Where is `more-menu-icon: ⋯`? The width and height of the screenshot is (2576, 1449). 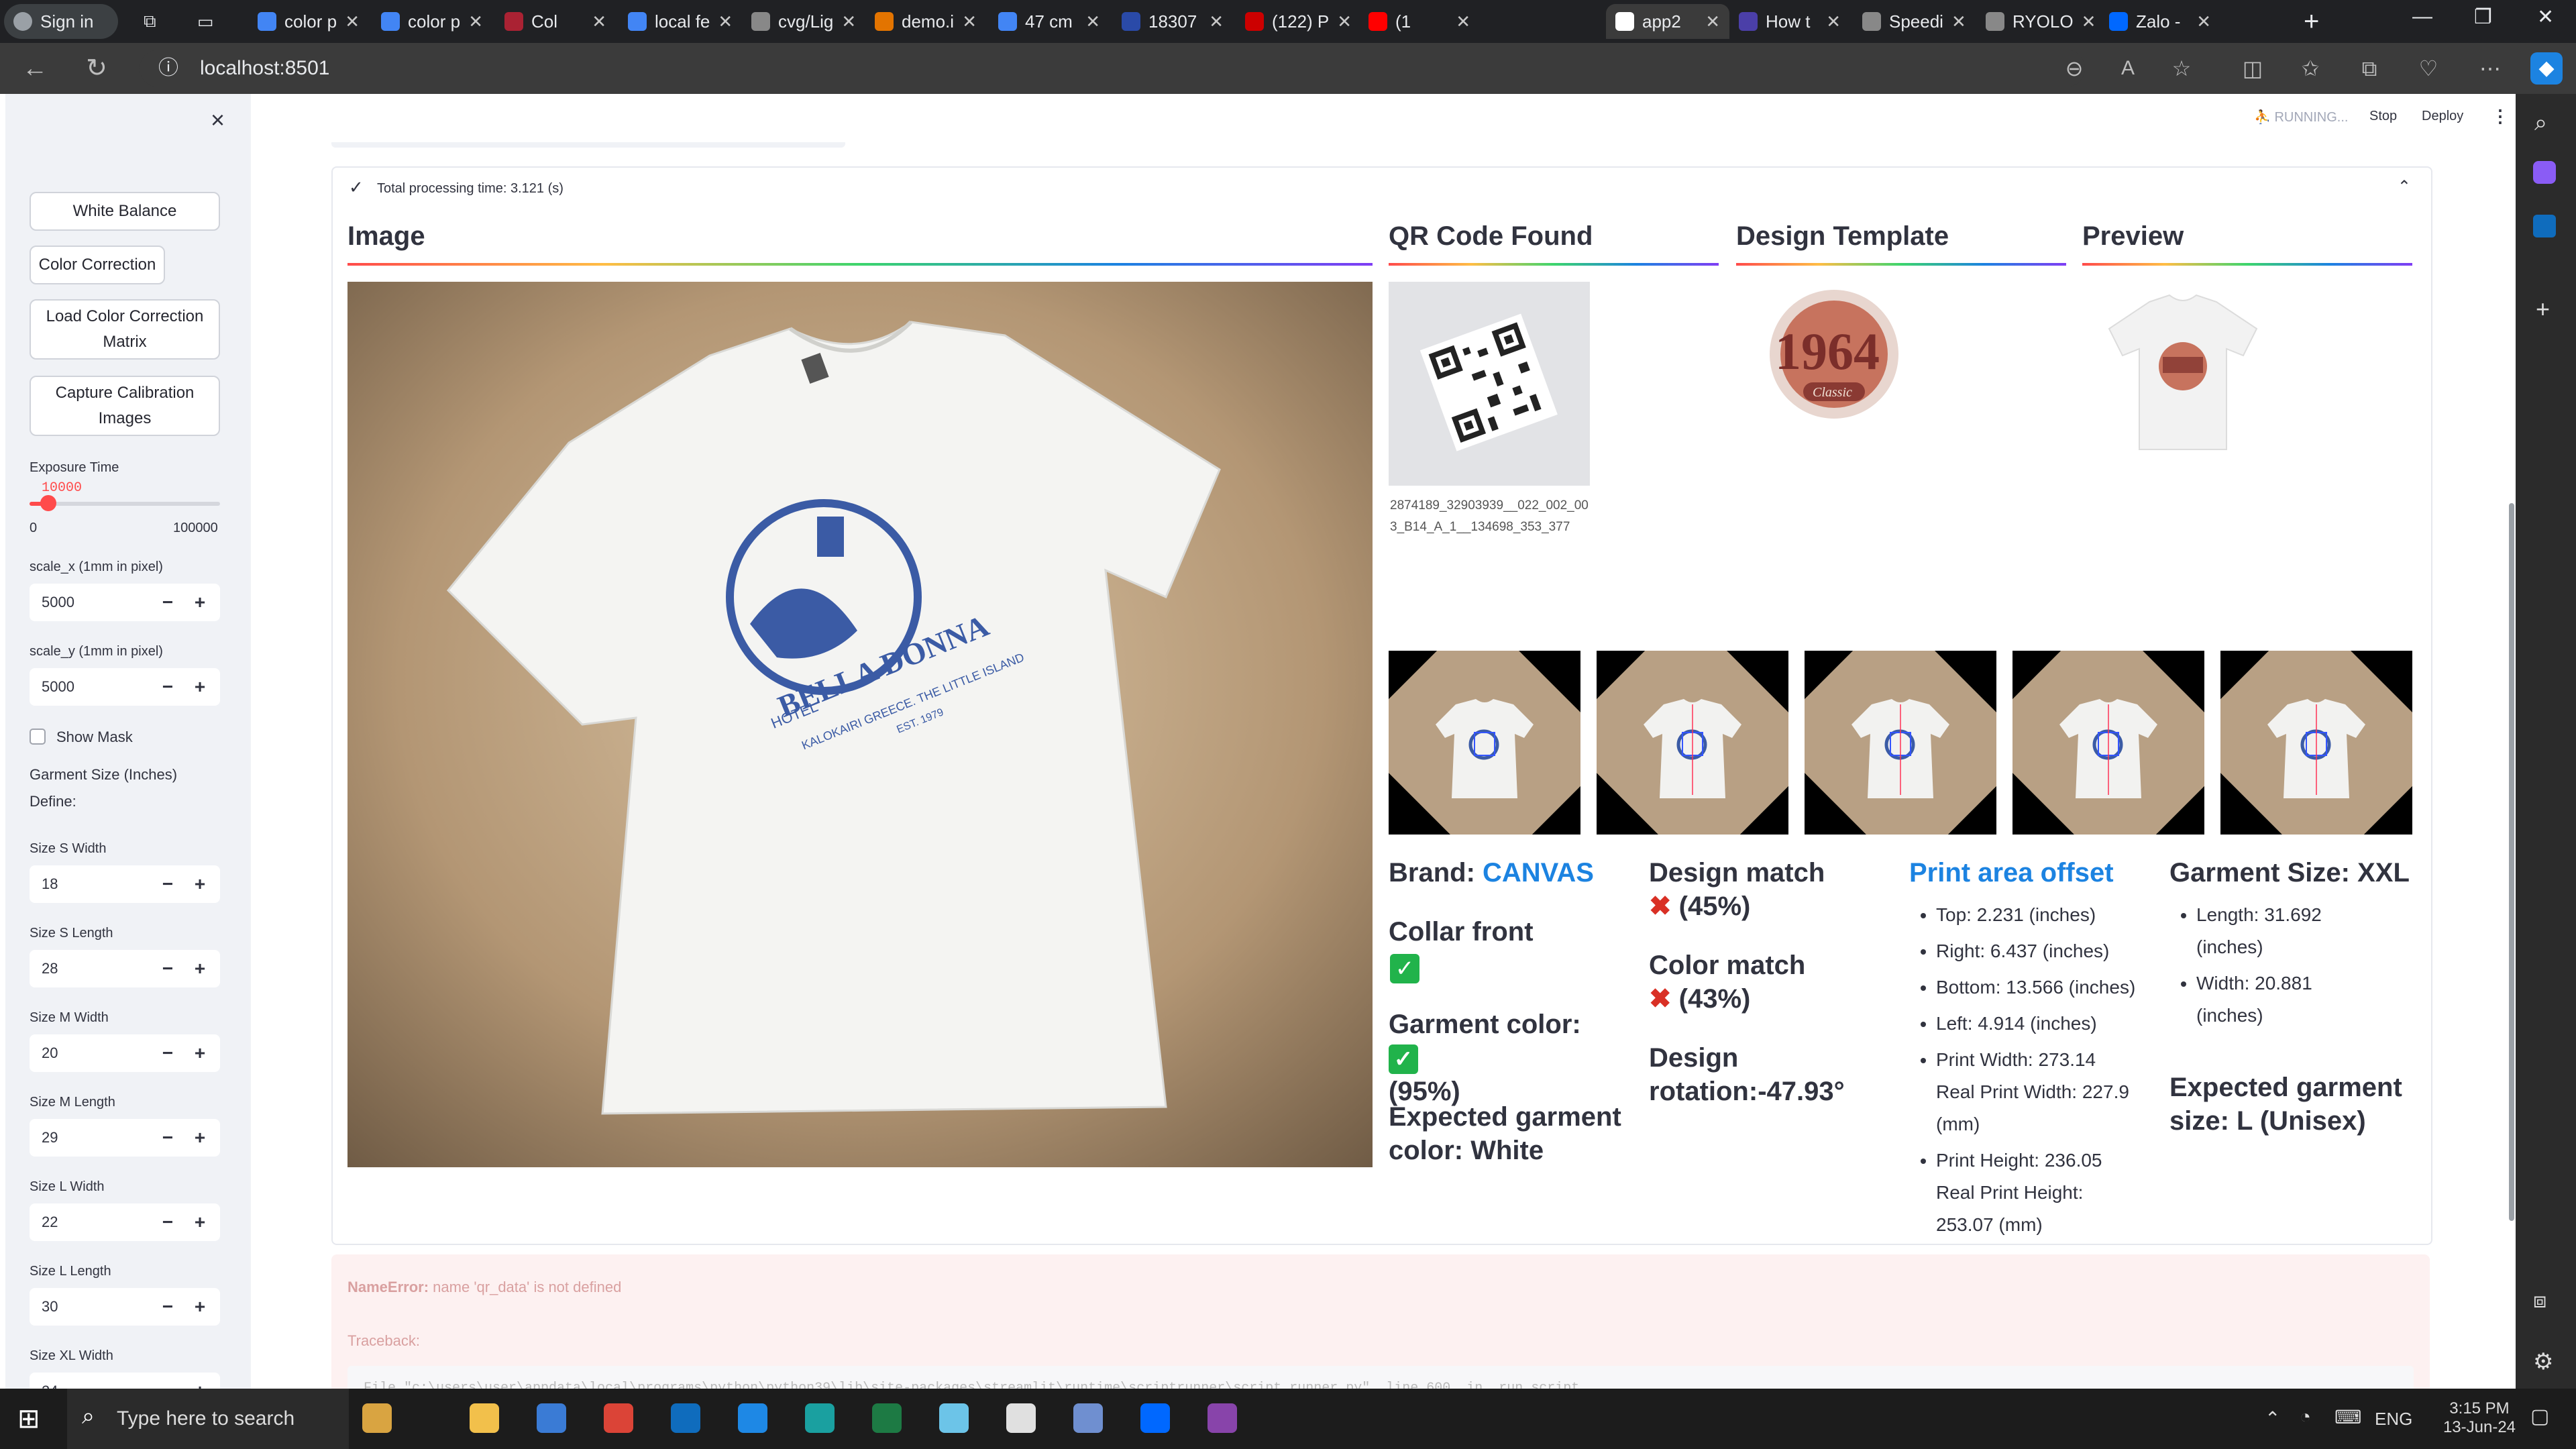 more-menu-icon: ⋯ is located at coordinates (2490, 68).